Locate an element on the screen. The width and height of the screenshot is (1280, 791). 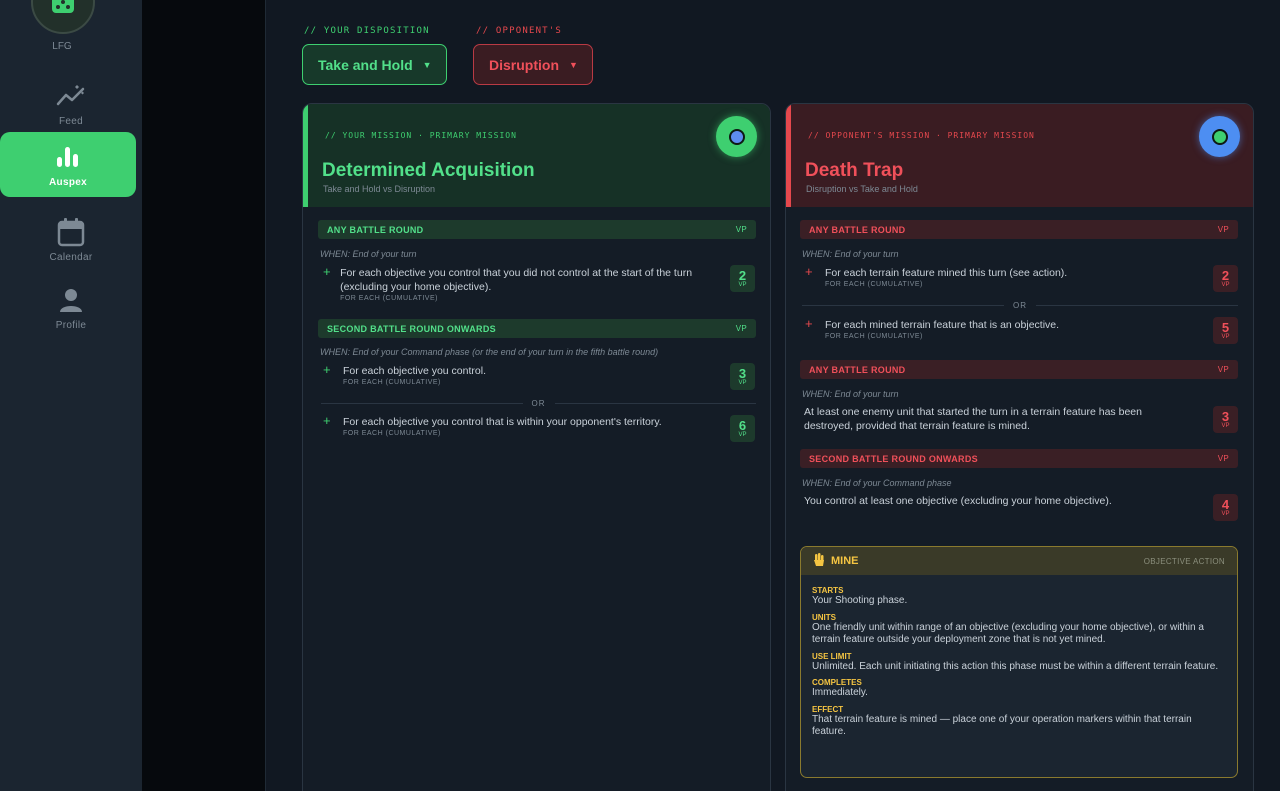
your-mission-title: Determined Acquisition is located at coordinates (428, 170).